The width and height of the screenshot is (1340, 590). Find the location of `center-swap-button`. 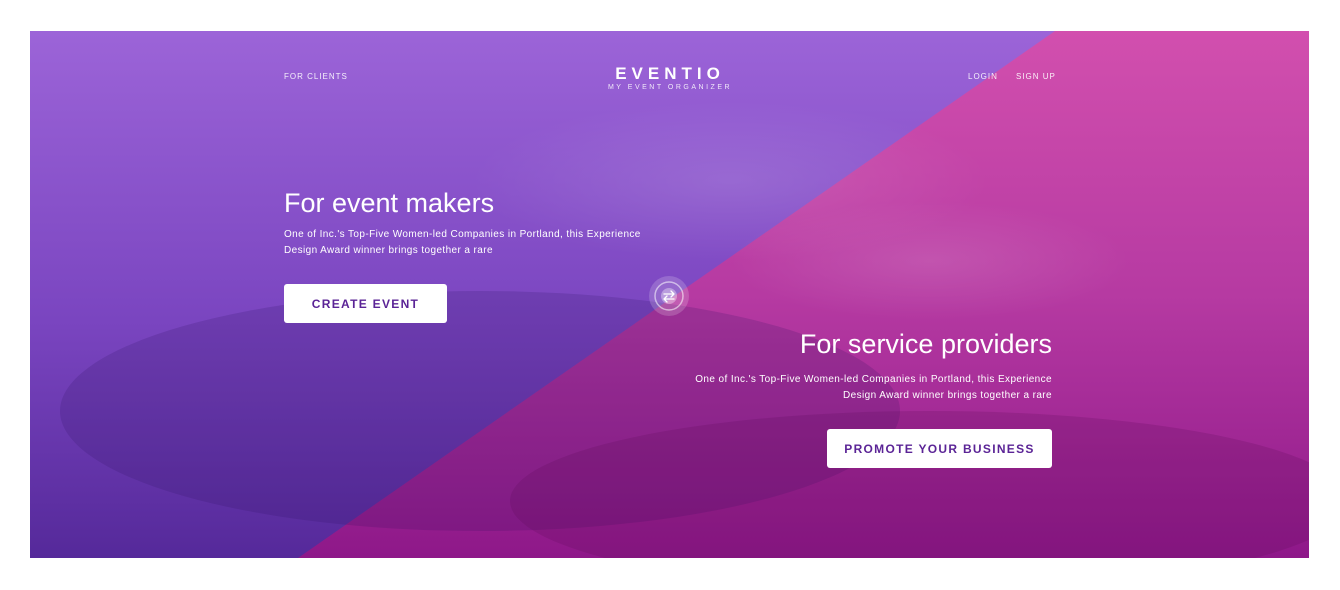

center-swap-button is located at coordinates (669, 296).